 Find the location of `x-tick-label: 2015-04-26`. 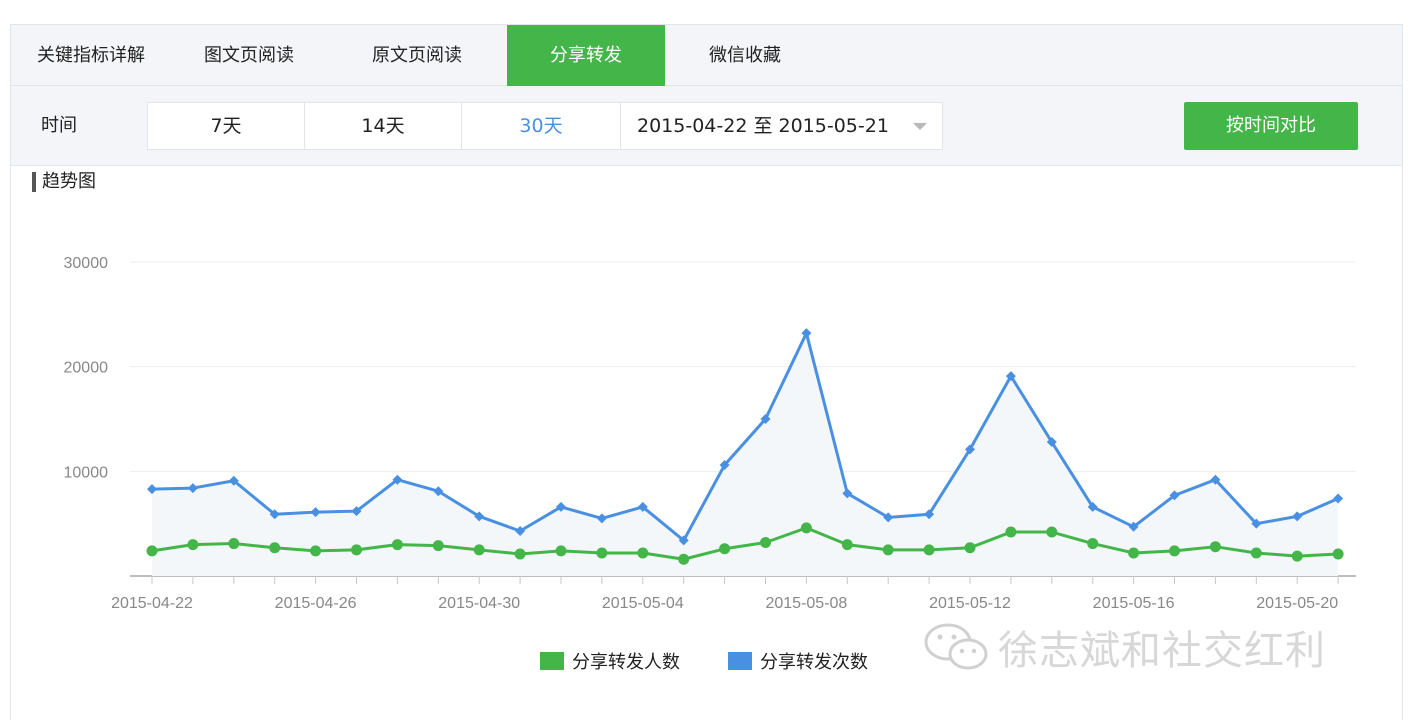

x-tick-label: 2015-04-26 is located at coordinates (316, 603).